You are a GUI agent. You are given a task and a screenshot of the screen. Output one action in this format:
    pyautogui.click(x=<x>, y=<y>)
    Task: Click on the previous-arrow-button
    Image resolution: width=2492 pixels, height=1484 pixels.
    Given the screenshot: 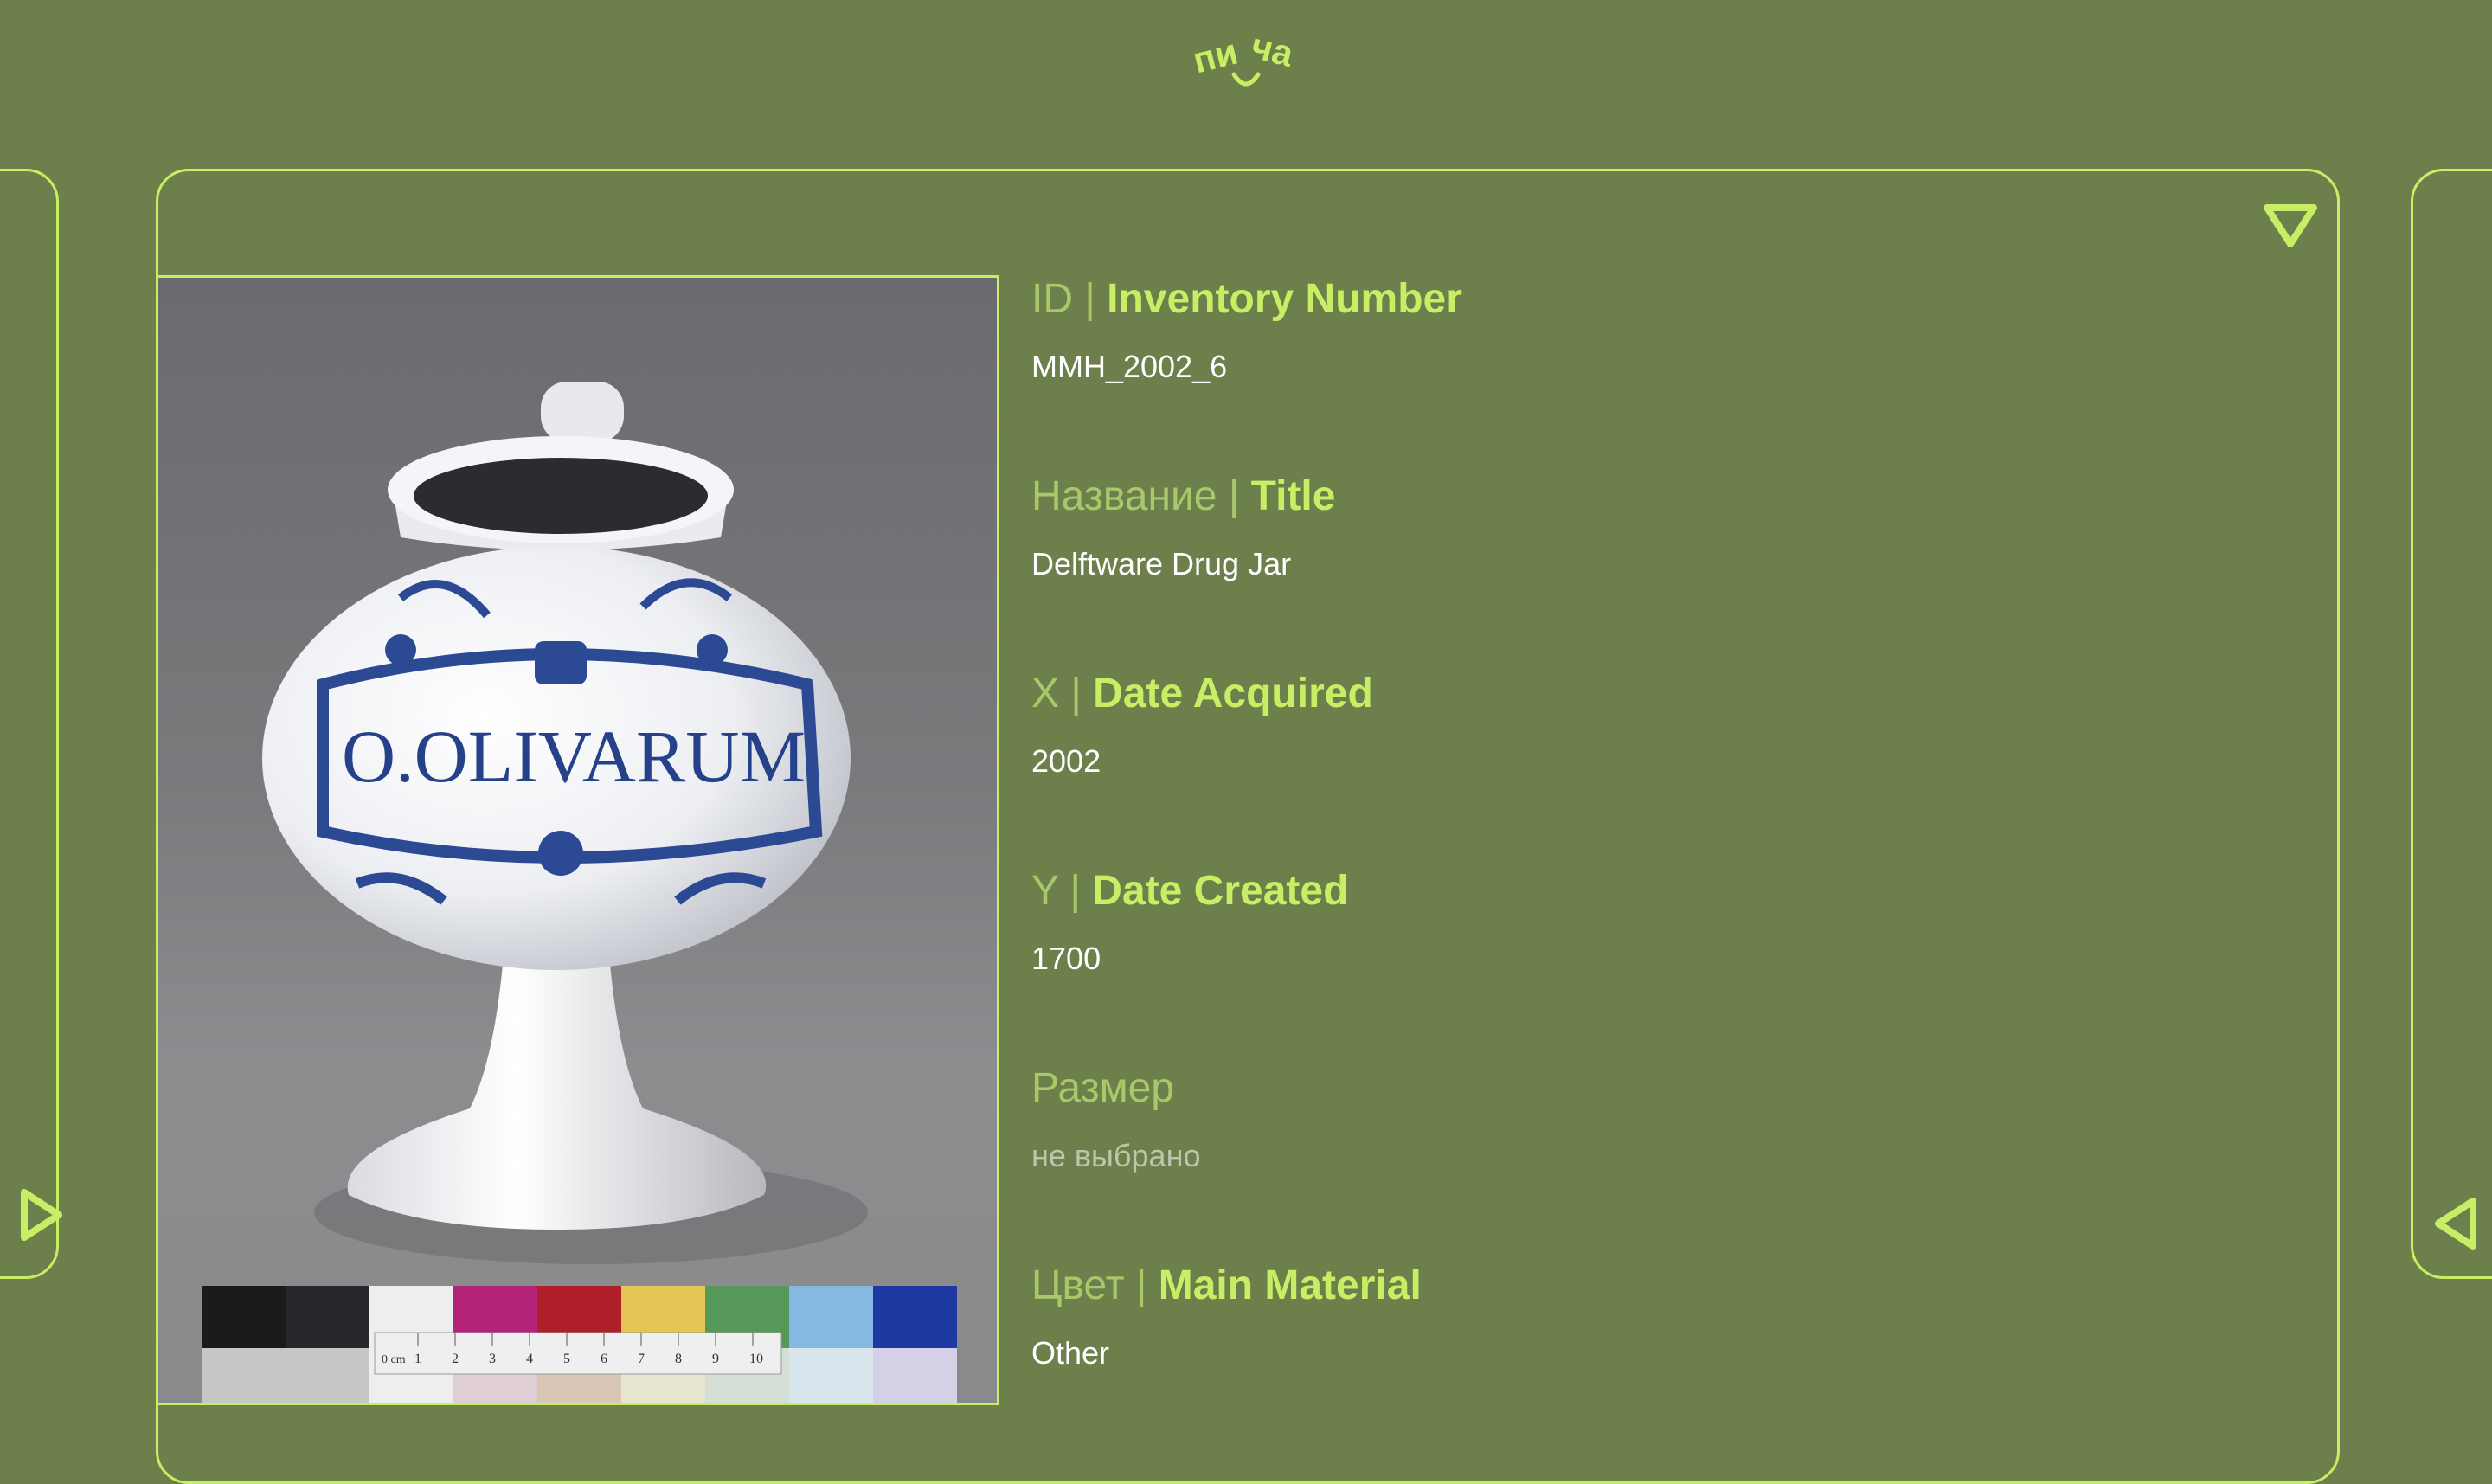 What is the action you would take?
    pyautogui.click(x=41, y=1215)
    